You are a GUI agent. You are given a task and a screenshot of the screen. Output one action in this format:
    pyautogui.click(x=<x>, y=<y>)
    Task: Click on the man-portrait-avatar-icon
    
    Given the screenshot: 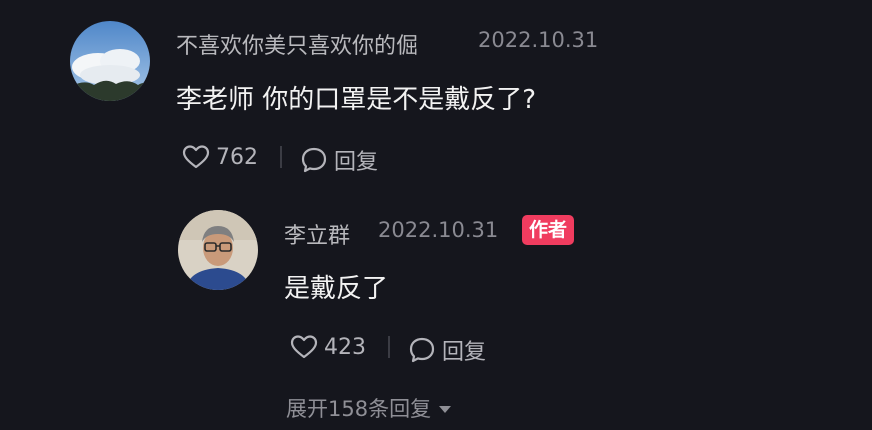 What is the action you would take?
    pyautogui.click(x=218, y=250)
    